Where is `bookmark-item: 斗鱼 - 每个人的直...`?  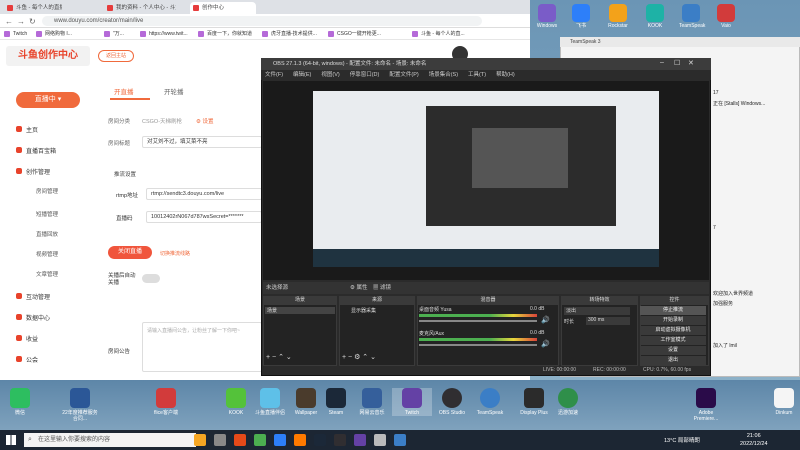 bookmark-item: 斗鱼 - 每个人的直... is located at coordinates (438, 34).